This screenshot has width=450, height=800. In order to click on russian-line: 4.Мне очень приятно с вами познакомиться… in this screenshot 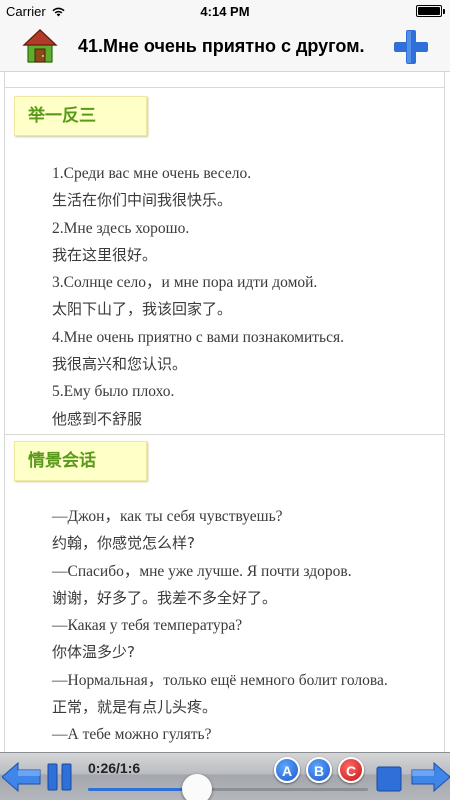, I will do `click(198, 337)`.